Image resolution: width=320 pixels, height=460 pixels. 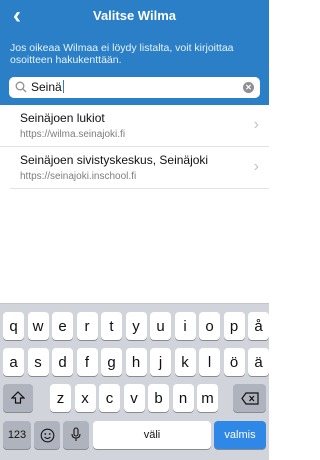 I want to click on result-url: https://seinajoki.inschool.fi, so click(x=78, y=176).